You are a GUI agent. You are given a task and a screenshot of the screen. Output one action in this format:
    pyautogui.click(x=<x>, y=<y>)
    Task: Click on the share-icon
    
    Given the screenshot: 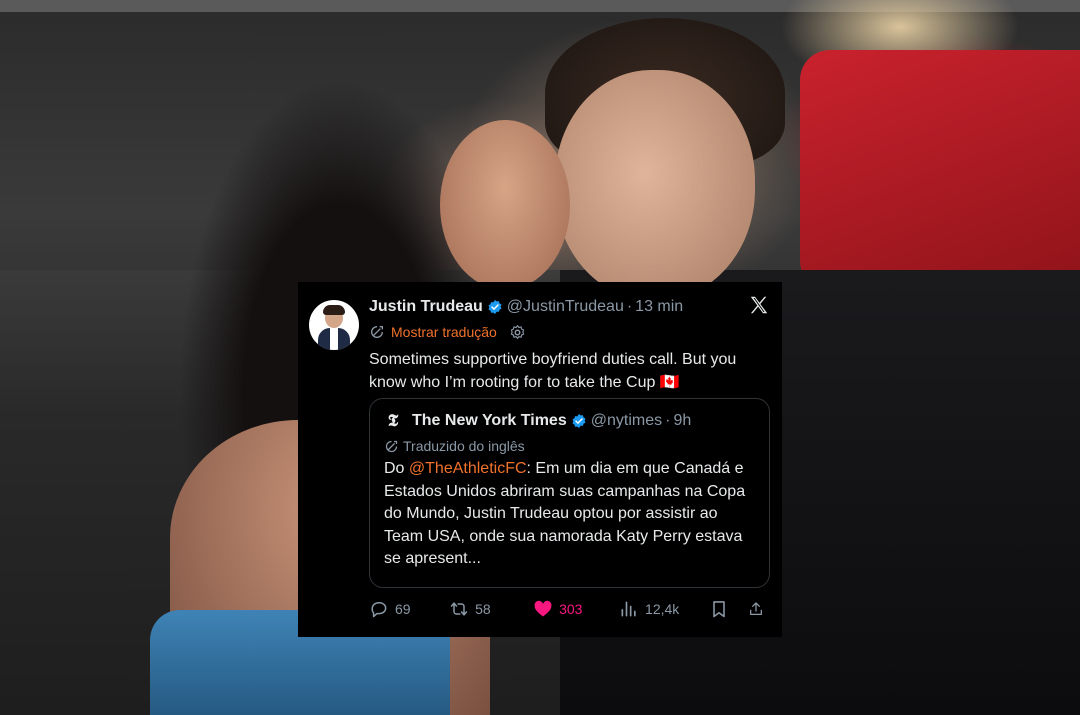 What is the action you would take?
    pyautogui.click(x=756, y=608)
    